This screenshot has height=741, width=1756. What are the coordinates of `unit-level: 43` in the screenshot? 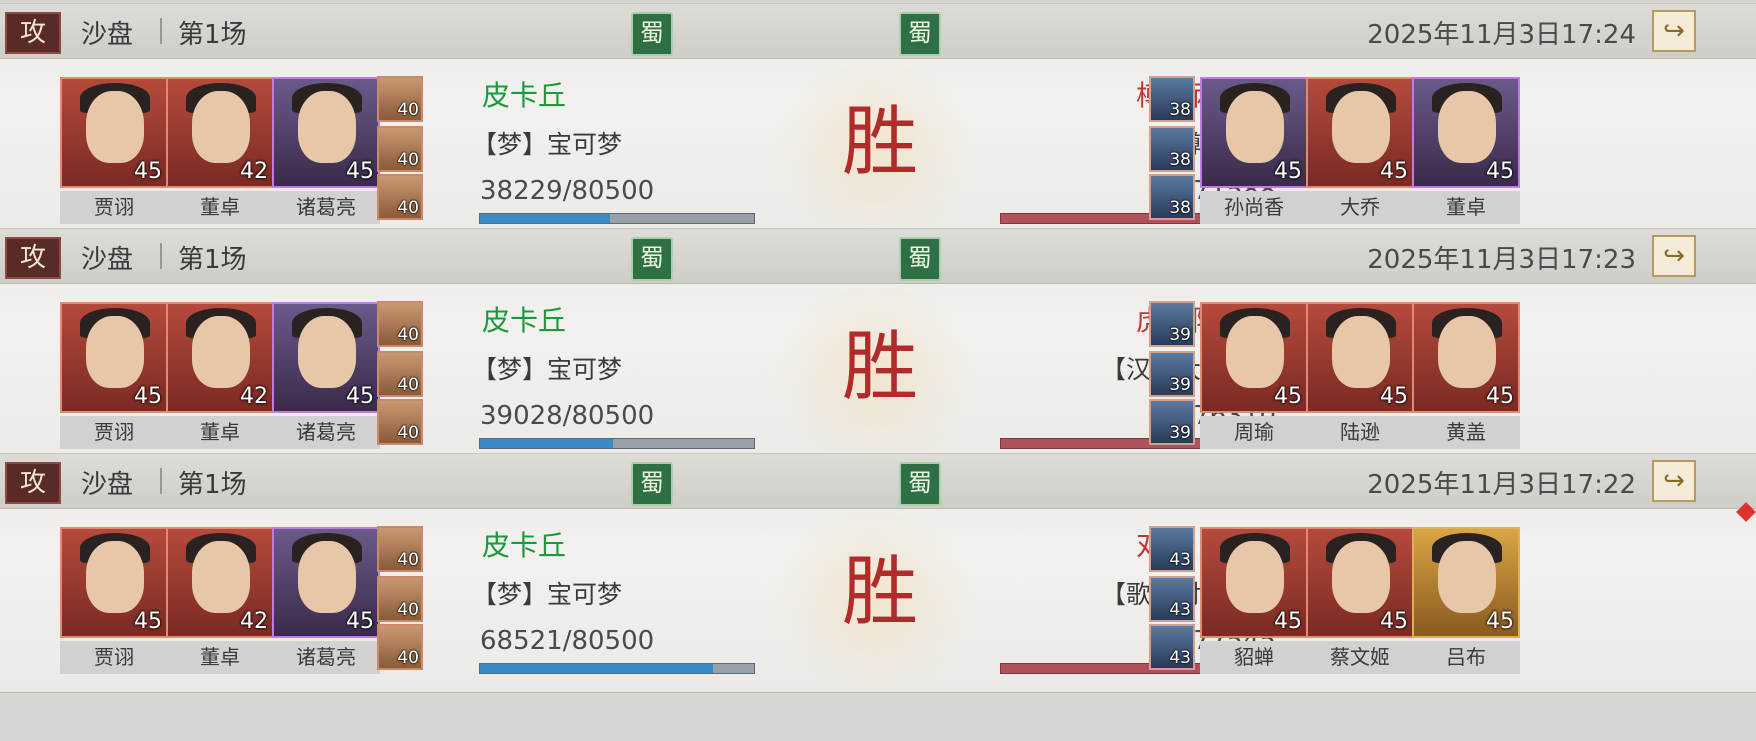 It's located at (1180, 560).